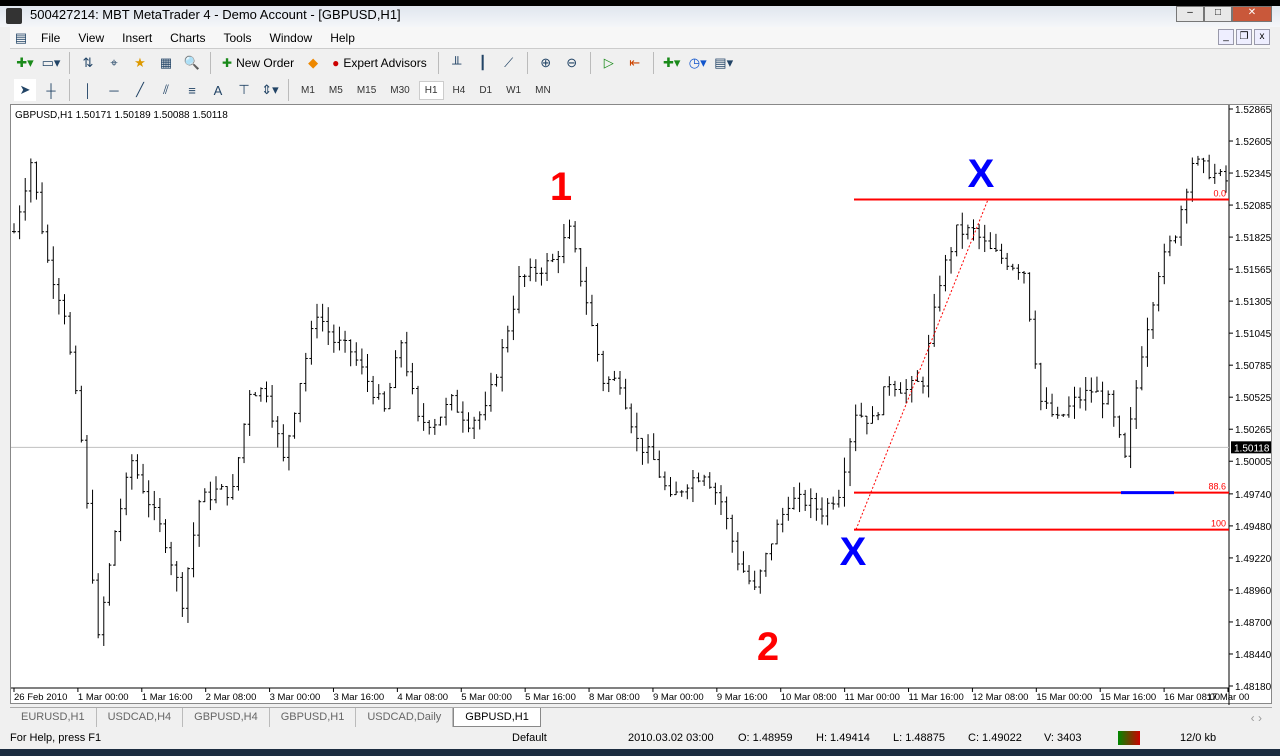  What do you see at coordinates (422, 697) in the screenshot?
I see `x-tick-label: 4 Mar 08:00` at bounding box center [422, 697].